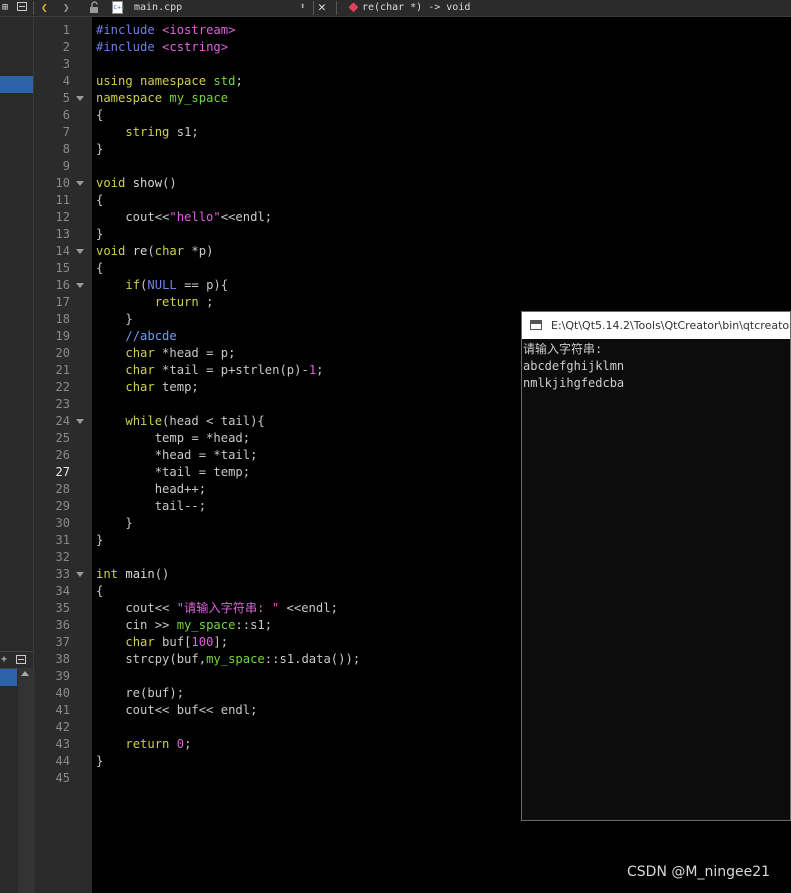  What do you see at coordinates (52, 64) in the screenshot?
I see `line-number: 3` at bounding box center [52, 64].